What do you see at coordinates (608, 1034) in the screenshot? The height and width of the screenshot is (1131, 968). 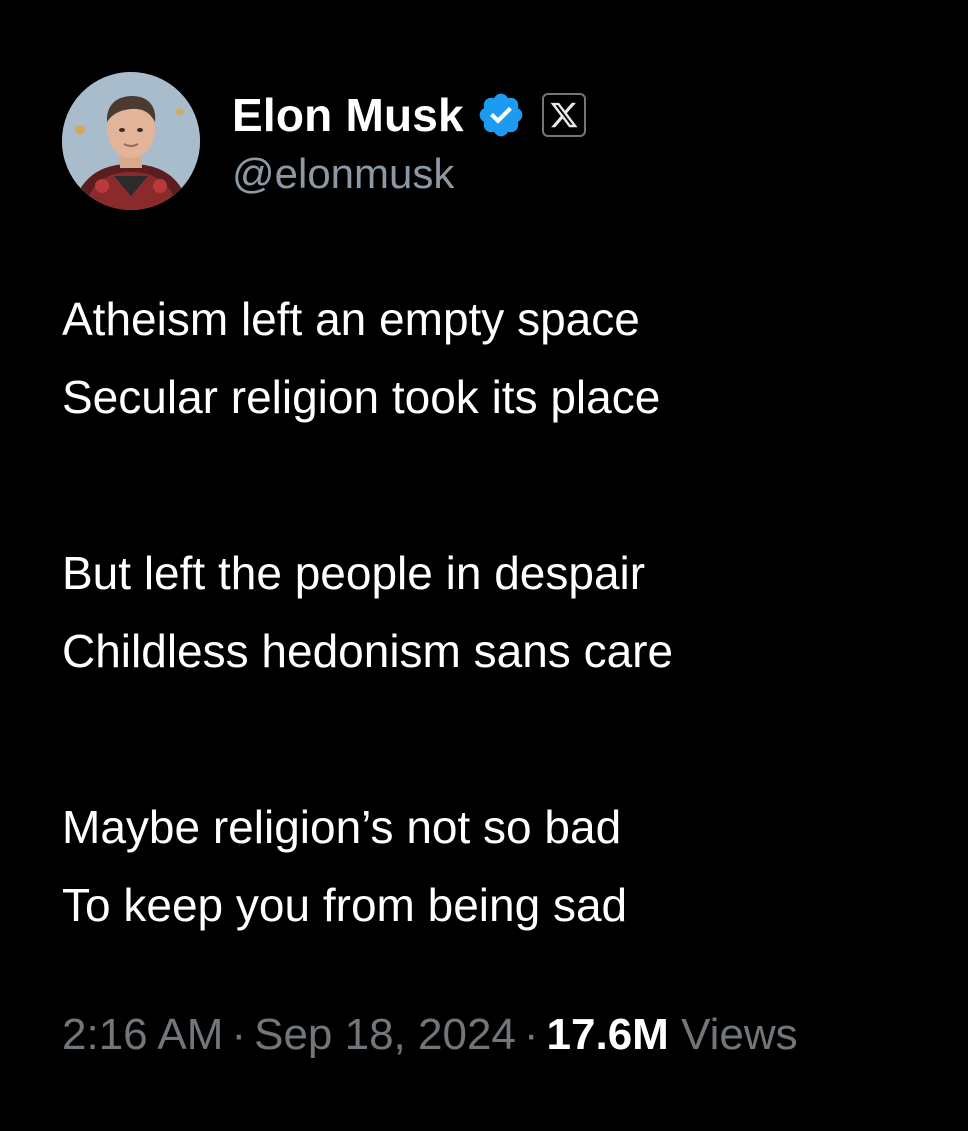 I see `views-count: 17.6M` at bounding box center [608, 1034].